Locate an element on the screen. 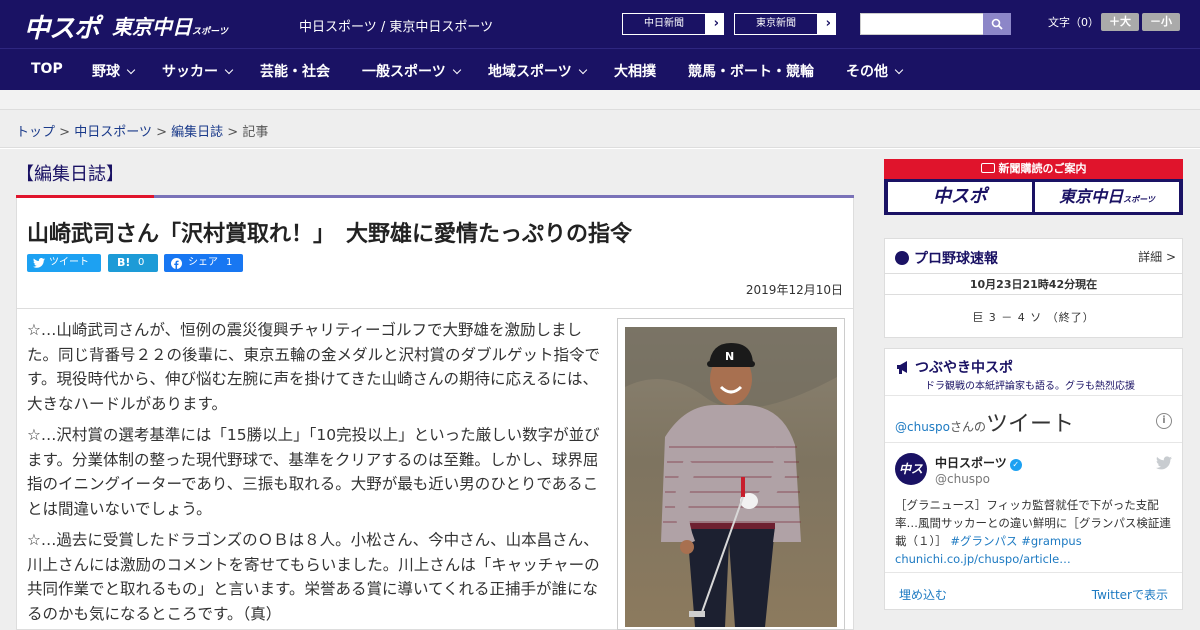 The width and height of the screenshot is (1200, 630). tokyo-chunichi-logo: 東京中日スポーツ is located at coordinates (170, 25).